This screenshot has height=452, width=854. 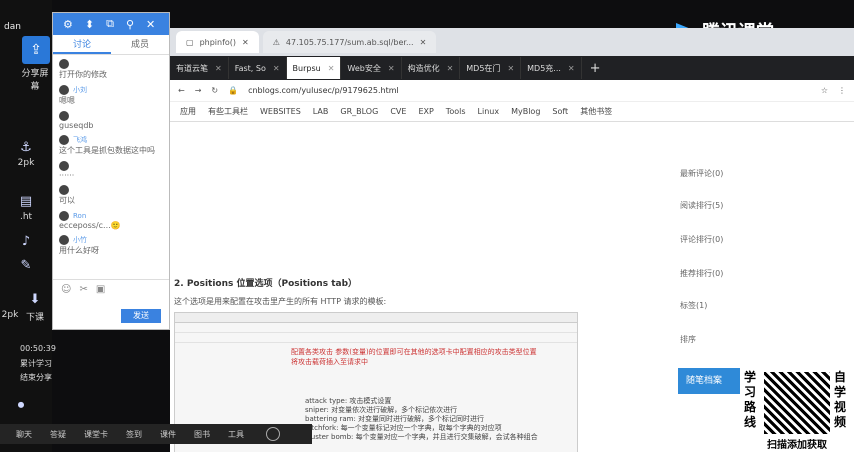 I want to click on tab-phpinfo: ▢ phpinfo() ✕, so click(x=217, y=42).